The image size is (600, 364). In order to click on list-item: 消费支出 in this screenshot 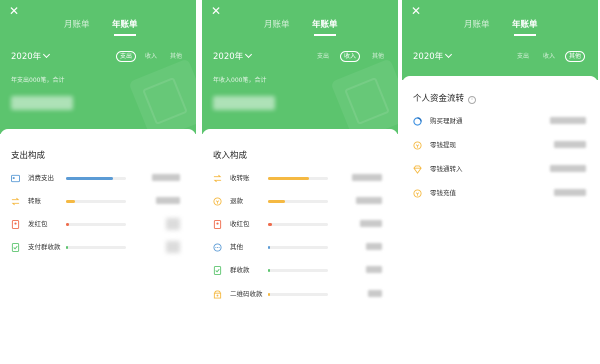, I will do `click(98, 180)`.